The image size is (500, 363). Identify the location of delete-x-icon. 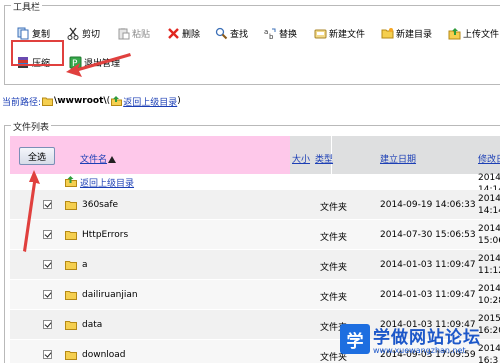
(173, 33).